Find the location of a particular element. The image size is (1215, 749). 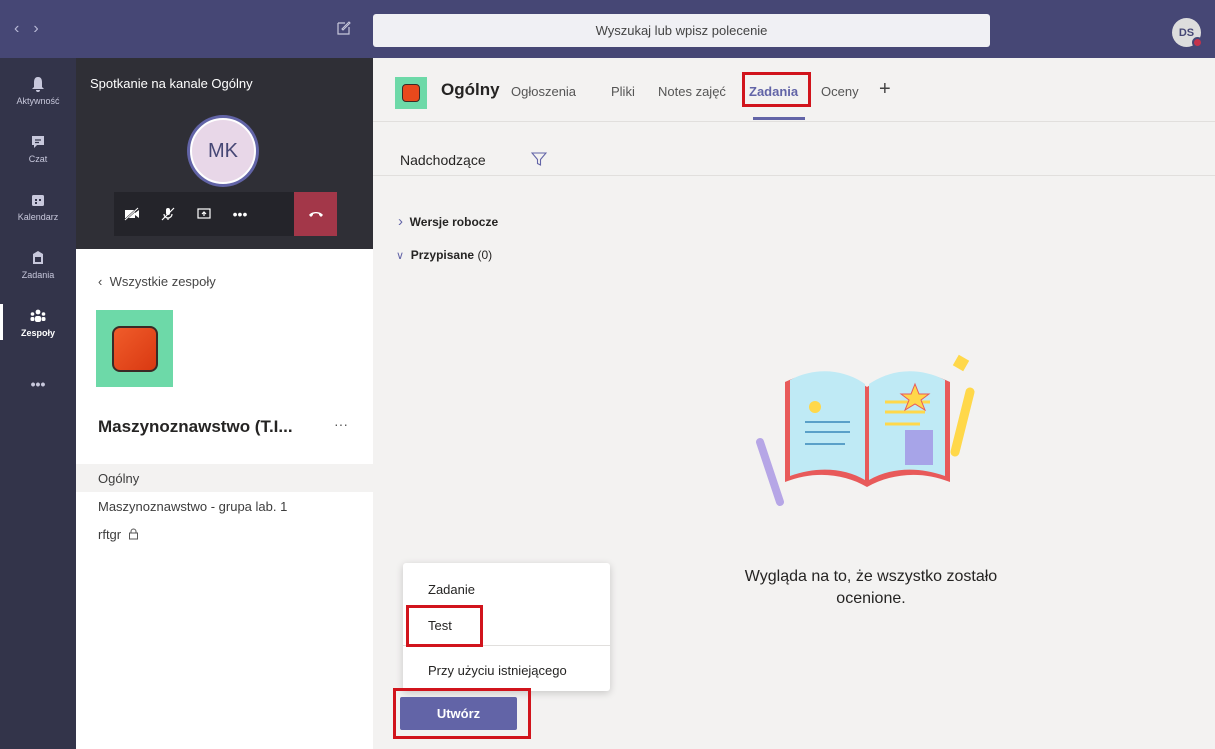

share-screen-button is located at coordinates (204, 214).